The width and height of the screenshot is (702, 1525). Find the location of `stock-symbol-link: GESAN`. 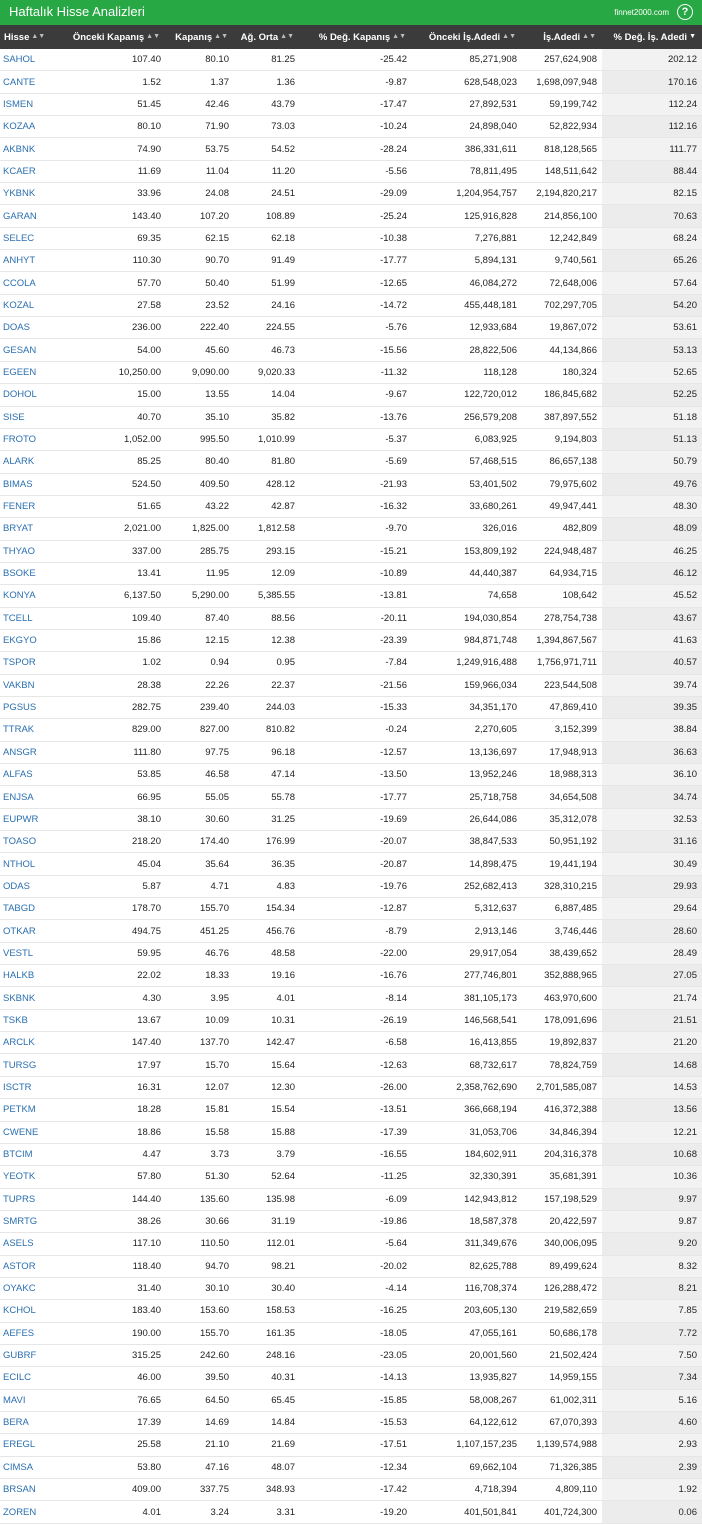

stock-symbol-link: GESAN is located at coordinates (31, 350).